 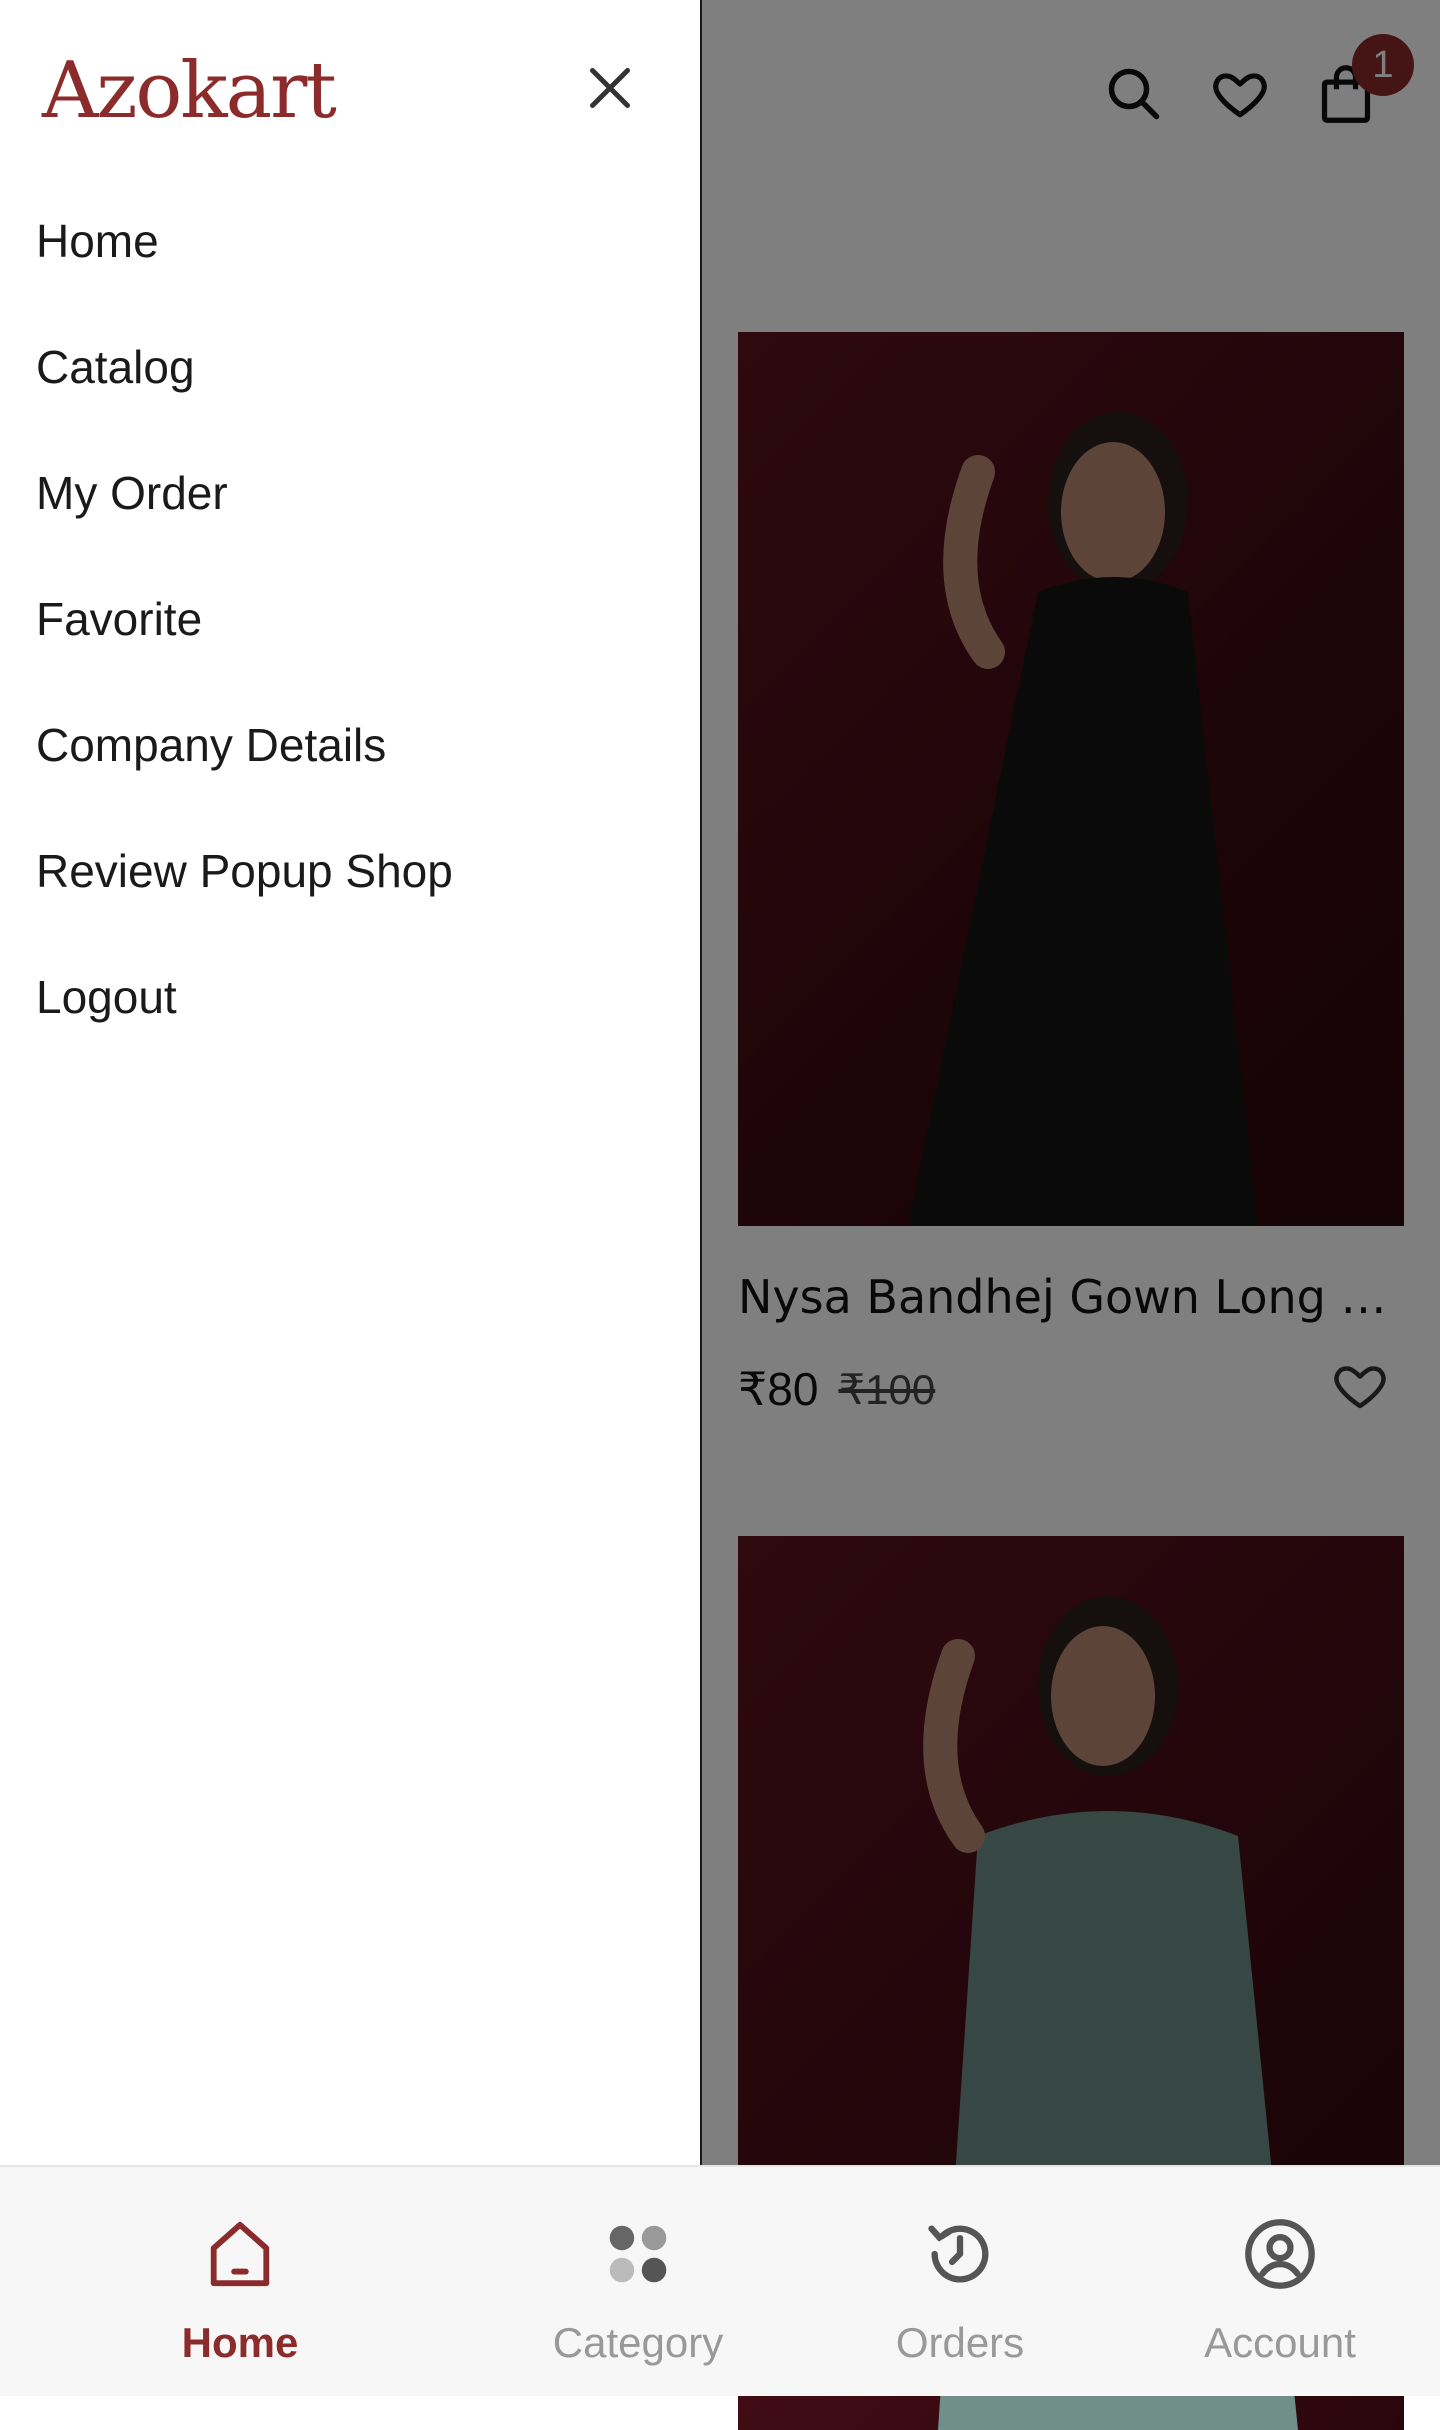 I want to click on nav-label: Account, so click(x=1280, y=2342).